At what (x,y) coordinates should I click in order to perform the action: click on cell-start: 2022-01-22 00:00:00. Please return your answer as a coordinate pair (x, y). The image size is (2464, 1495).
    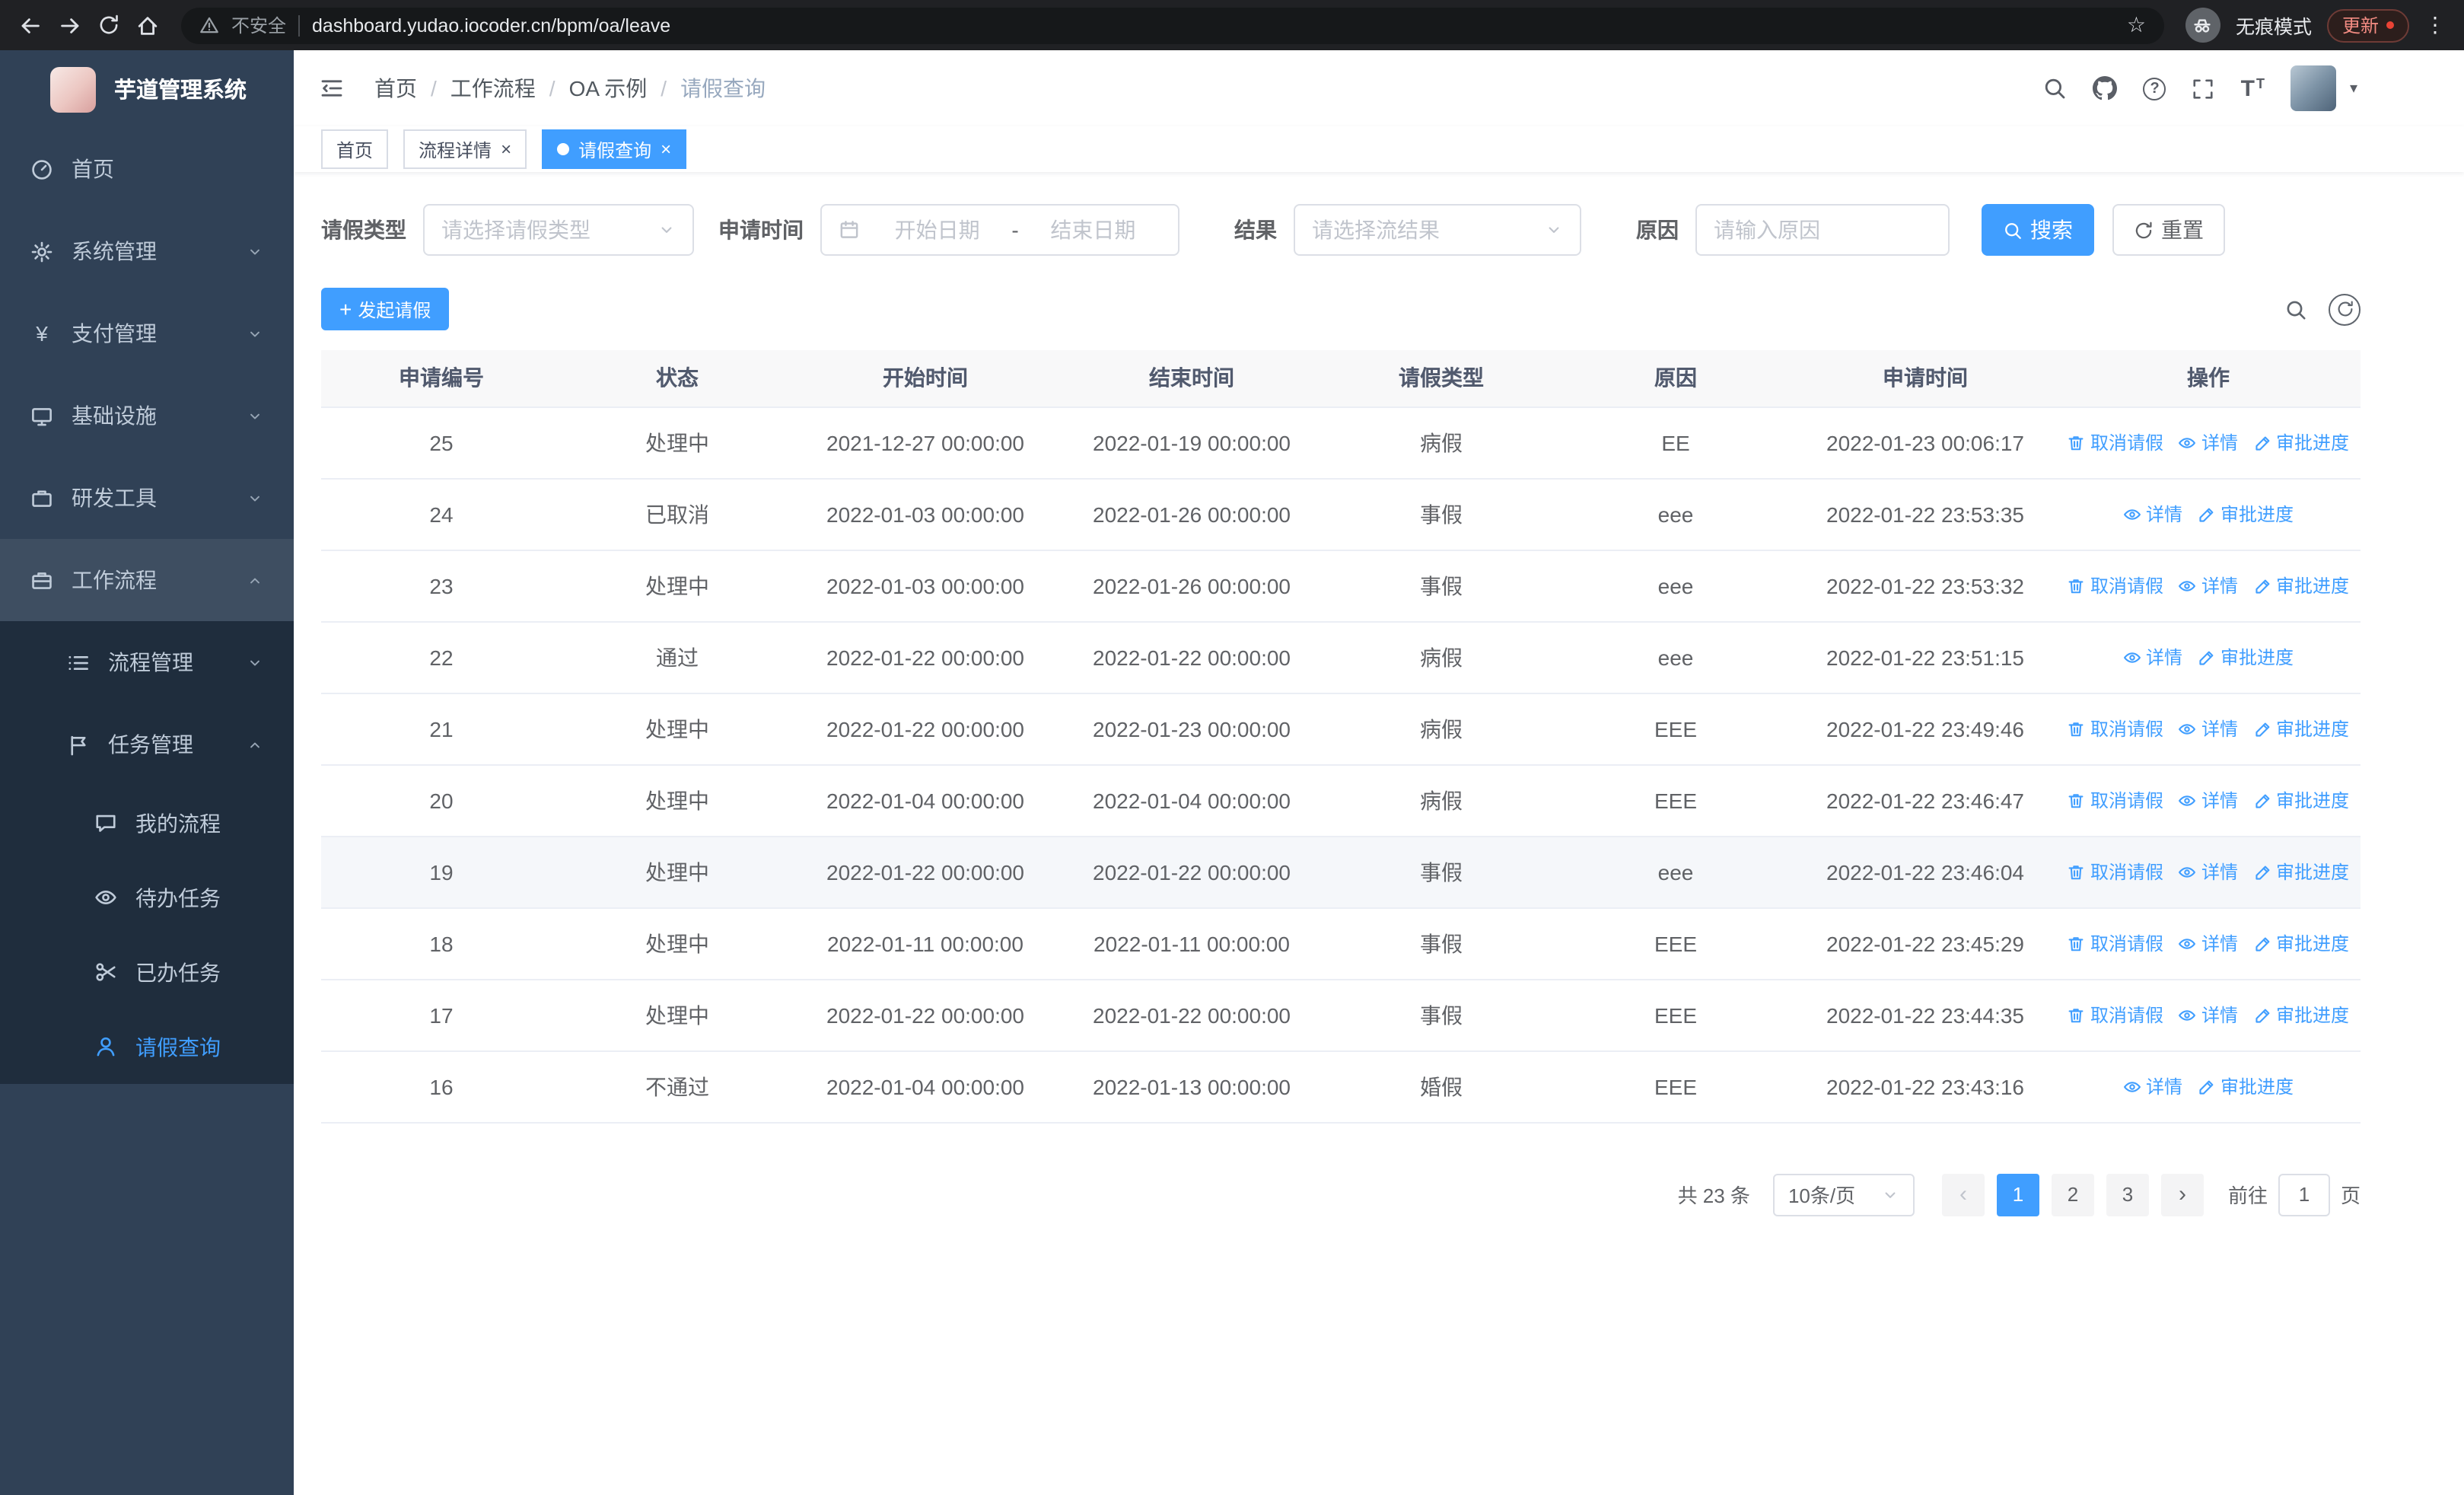
    Looking at the image, I should click on (925, 729).